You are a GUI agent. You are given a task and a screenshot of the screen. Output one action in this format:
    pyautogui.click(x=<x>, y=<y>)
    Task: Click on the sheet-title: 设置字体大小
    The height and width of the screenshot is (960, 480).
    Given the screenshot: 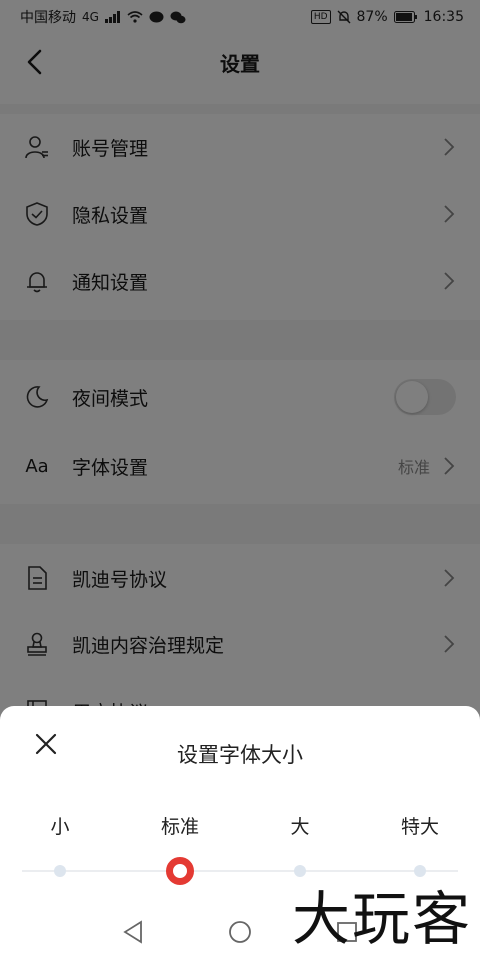 What is the action you would take?
    pyautogui.click(x=240, y=755)
    